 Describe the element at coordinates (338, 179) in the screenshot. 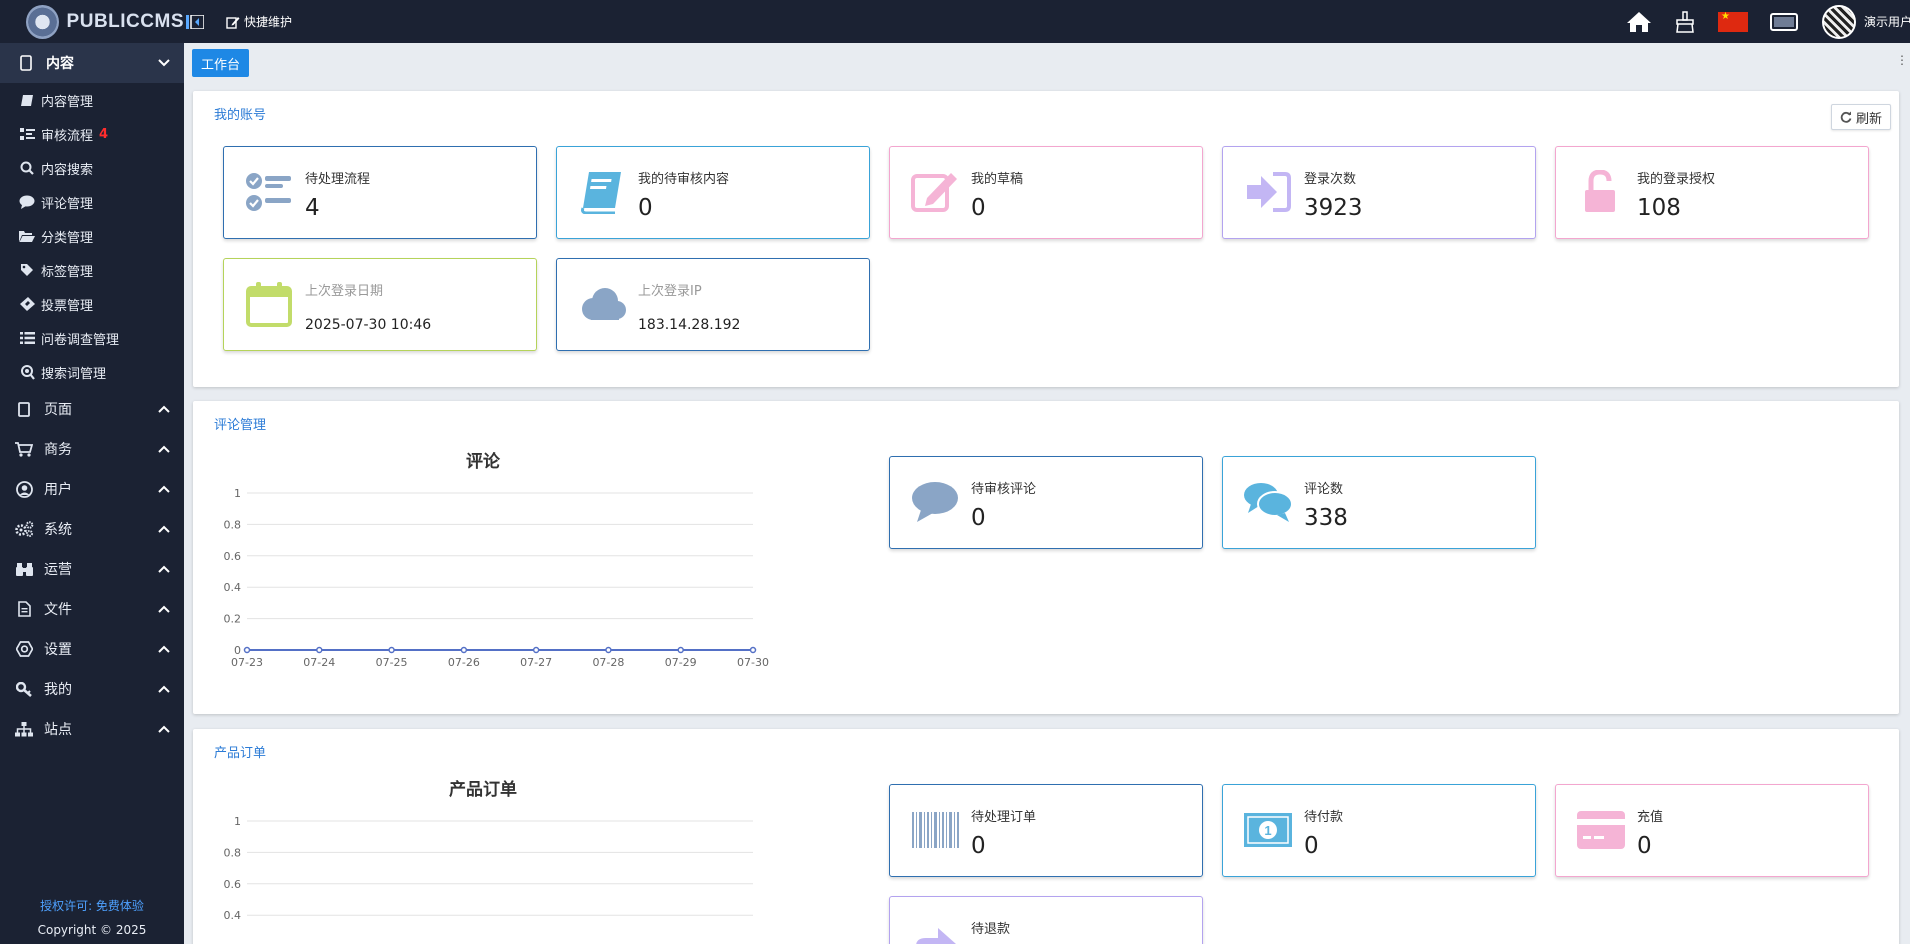

I see `card-label: 待处理流程` at that location.